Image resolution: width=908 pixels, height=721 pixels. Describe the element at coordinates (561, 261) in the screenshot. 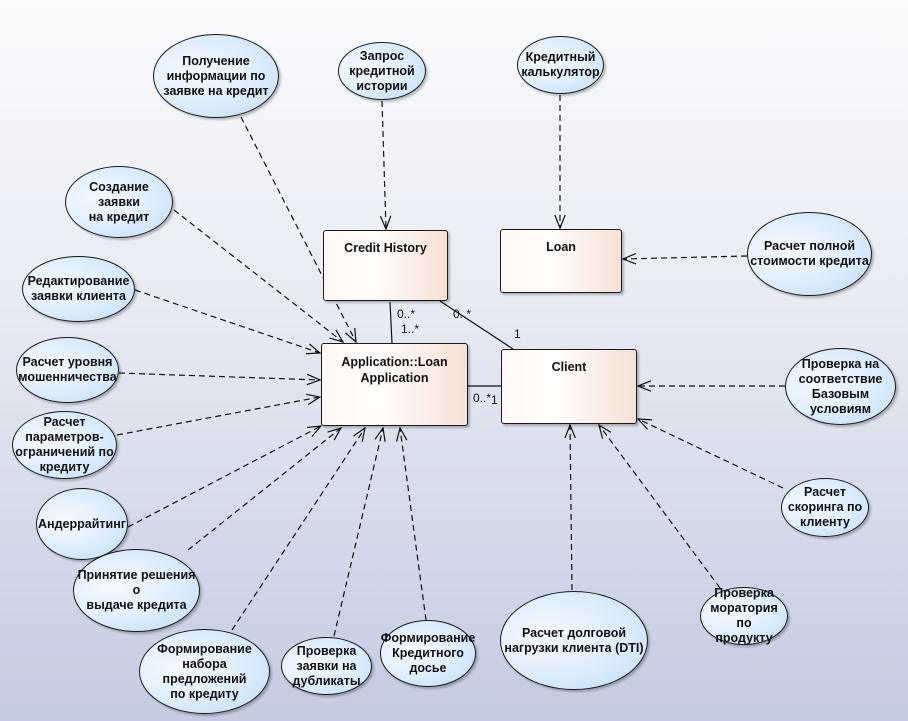

I see `class-loan: Loan` at that location.